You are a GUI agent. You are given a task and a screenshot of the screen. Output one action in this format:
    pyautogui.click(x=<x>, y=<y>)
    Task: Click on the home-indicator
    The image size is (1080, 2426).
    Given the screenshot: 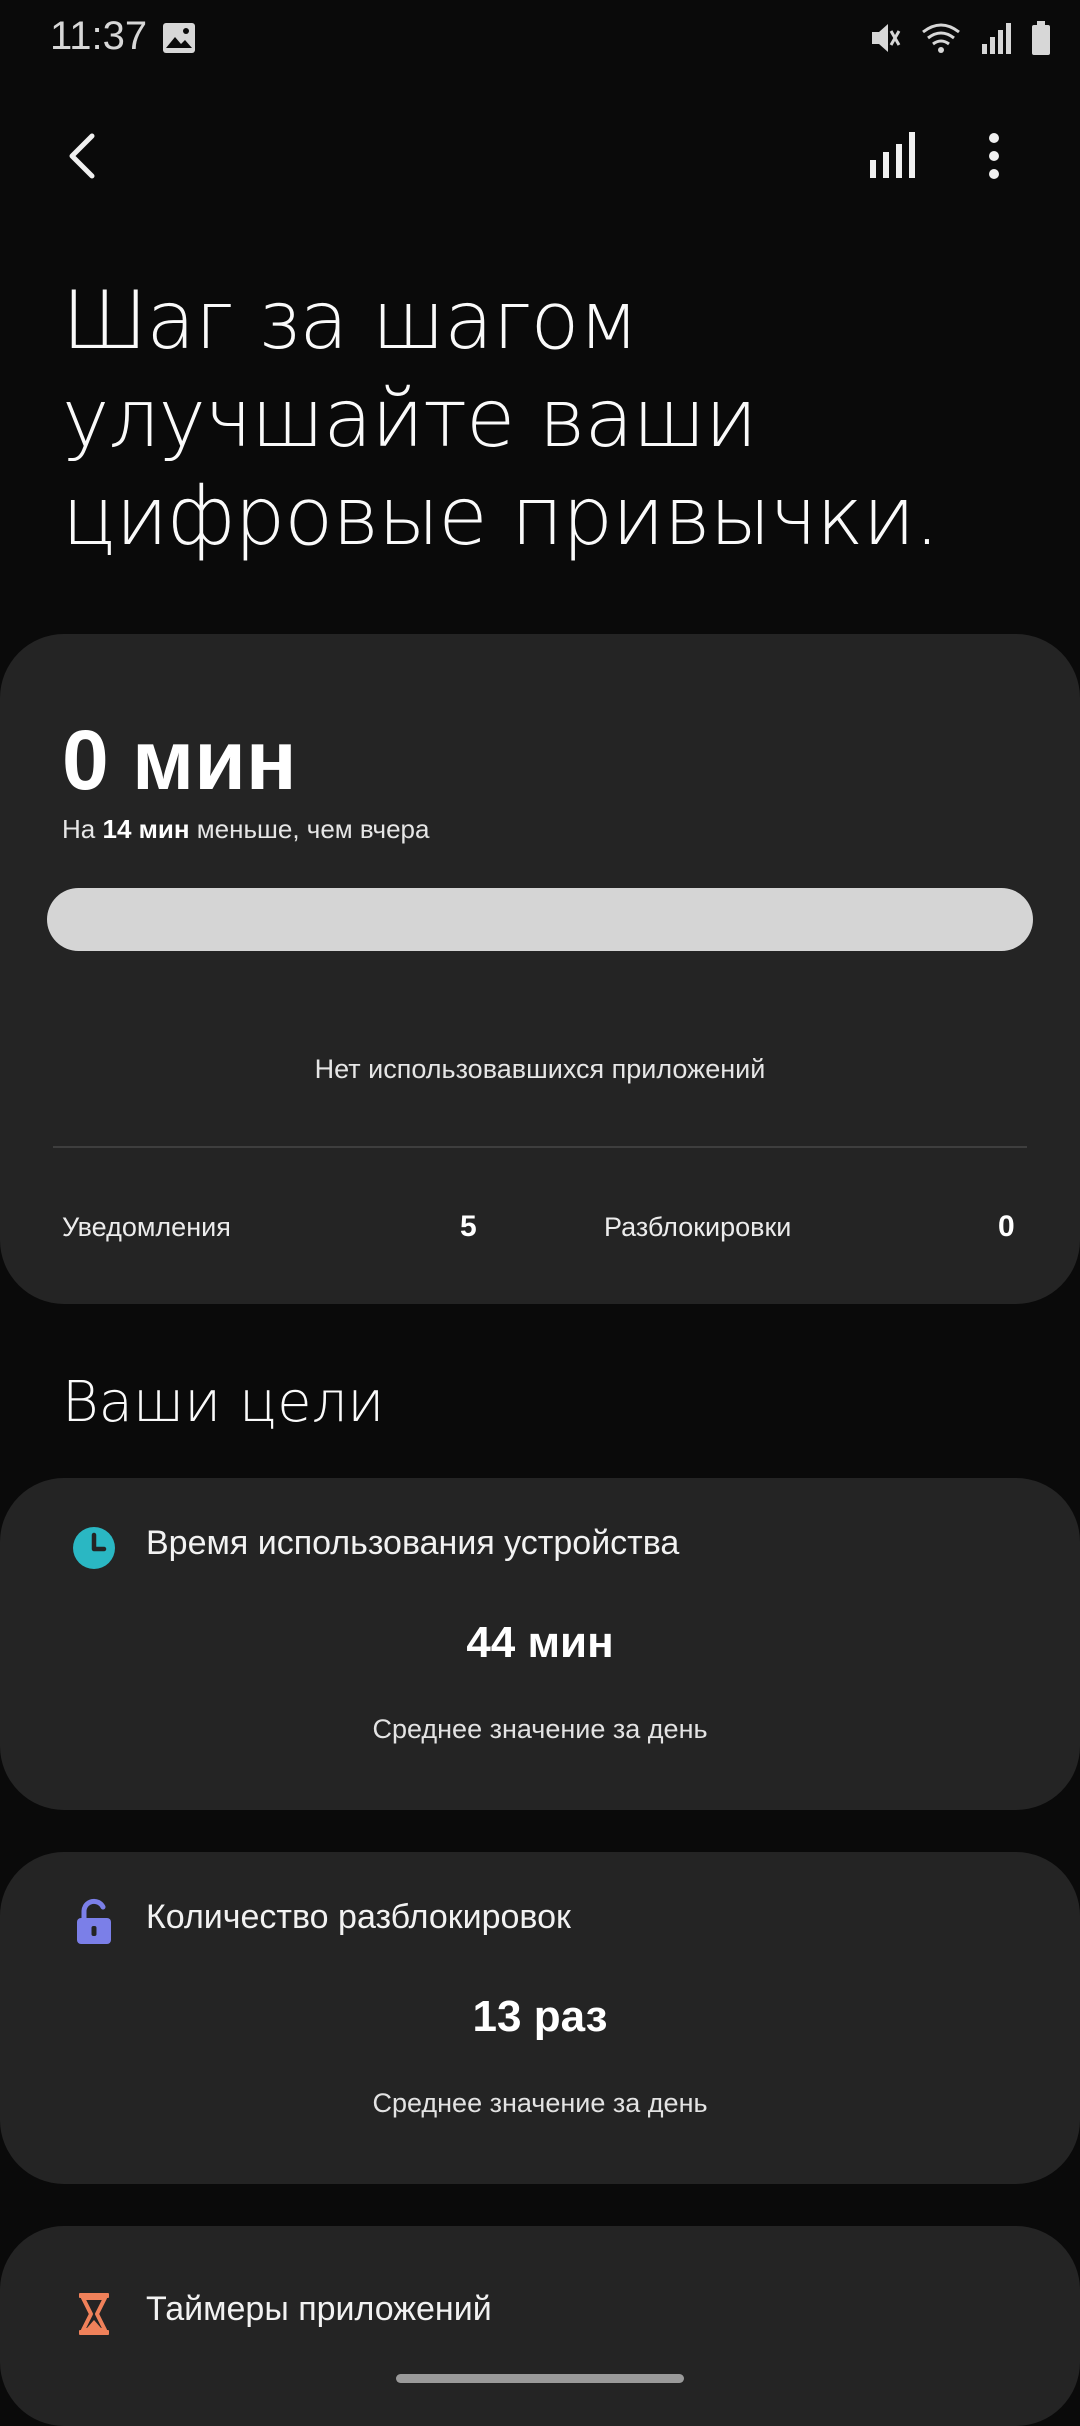 What is the action you would take?
    pyautogui.click(x=540, y=2378)
    